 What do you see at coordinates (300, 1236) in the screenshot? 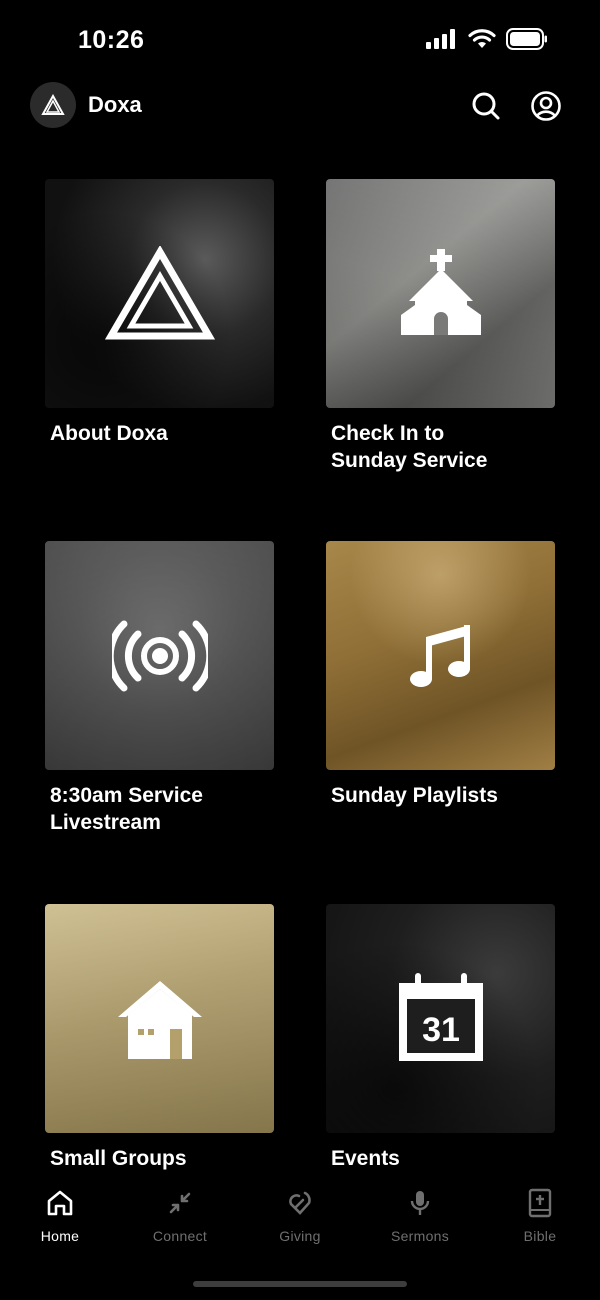
I see `tab-label: Giving` at bounding box center [300, 1236].